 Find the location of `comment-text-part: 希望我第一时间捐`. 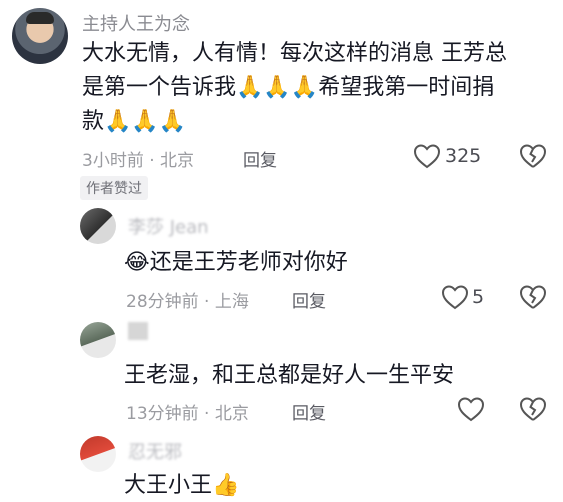

comment-text-part: 希望我第一时间捐 is located at coordinates (406, 87).